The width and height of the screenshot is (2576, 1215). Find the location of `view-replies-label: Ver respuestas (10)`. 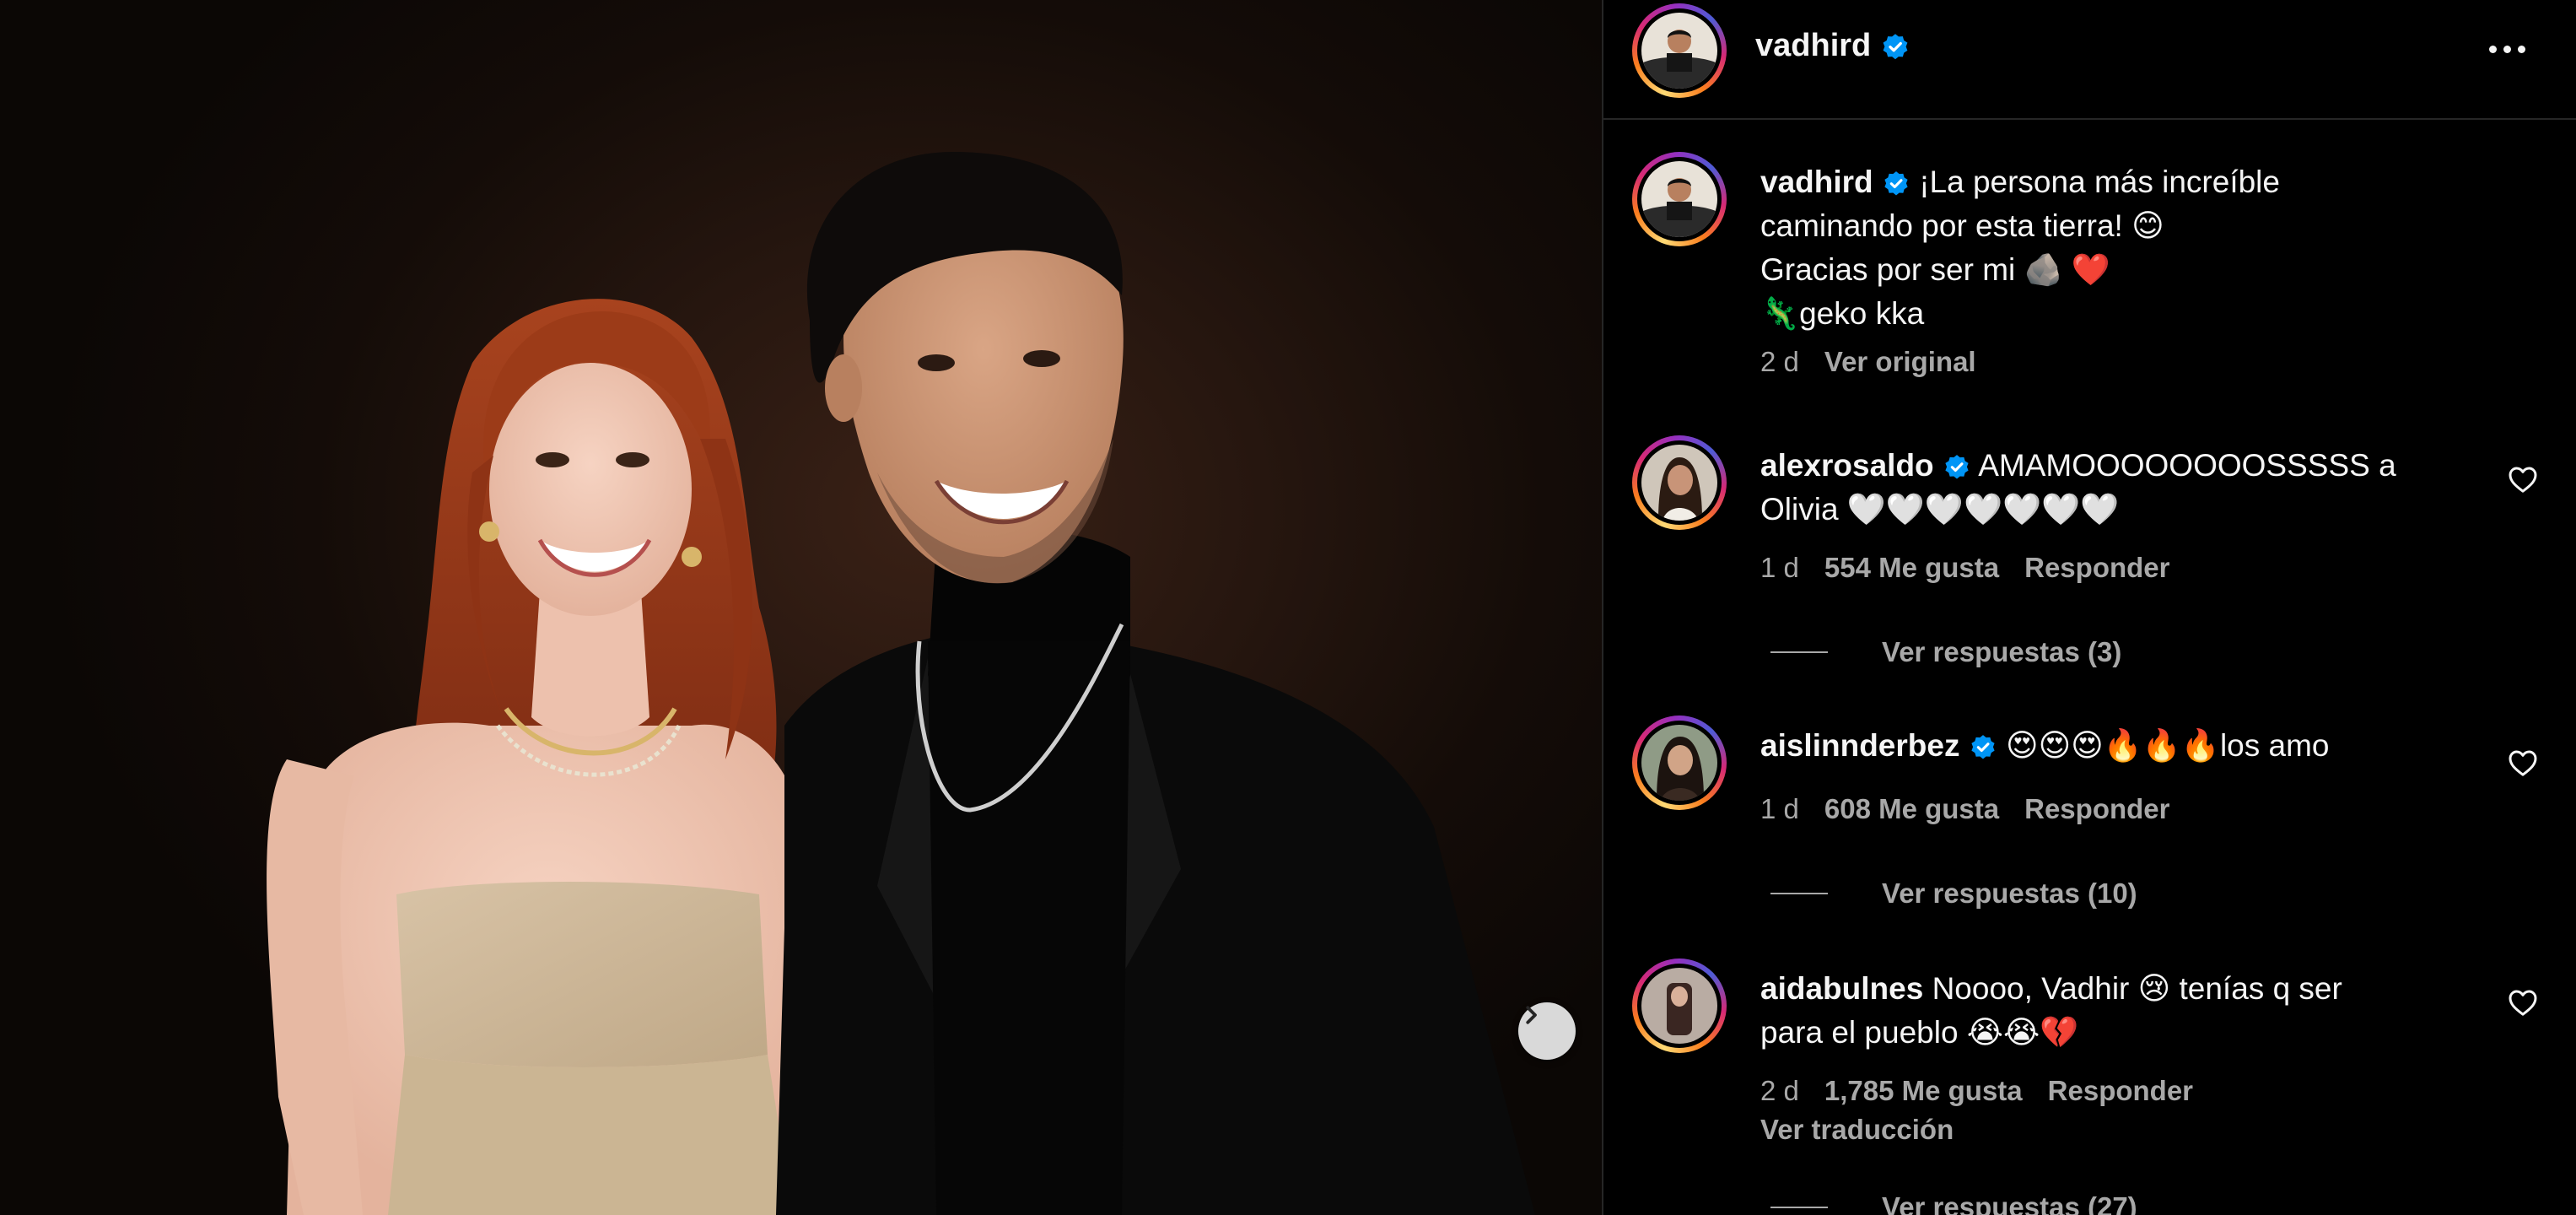

view-replies-label: Ver respuestas (10) is located at coordinates (2009, 894).